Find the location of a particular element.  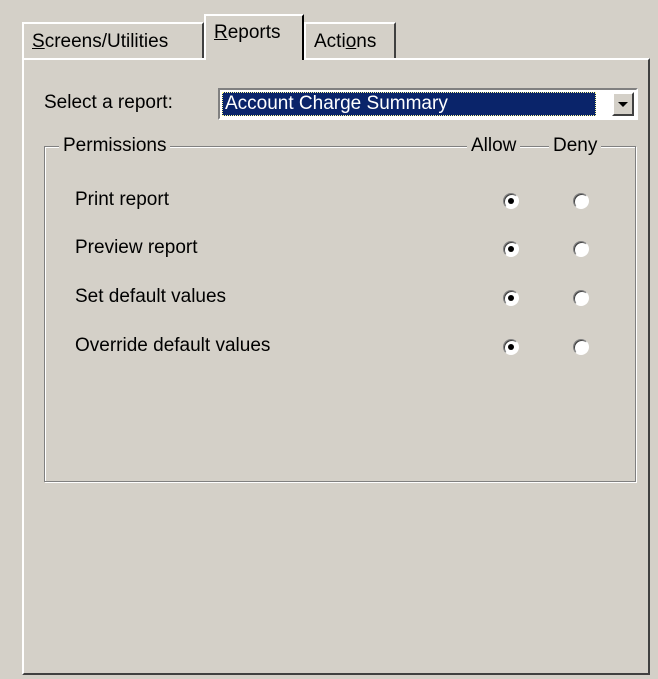

tab-mnemonic: o is located at coordinates (351, 41).